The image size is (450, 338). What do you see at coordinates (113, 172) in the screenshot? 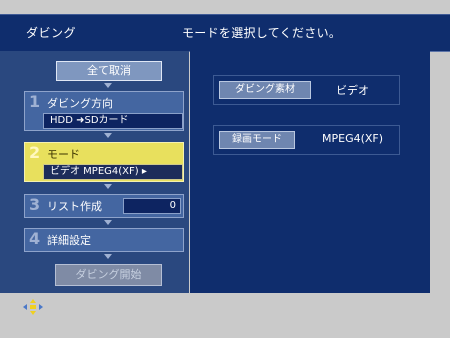
I see `mode-value-select: ビデオ MPEG4(XF) ▸` at bounding box center [113, 172].